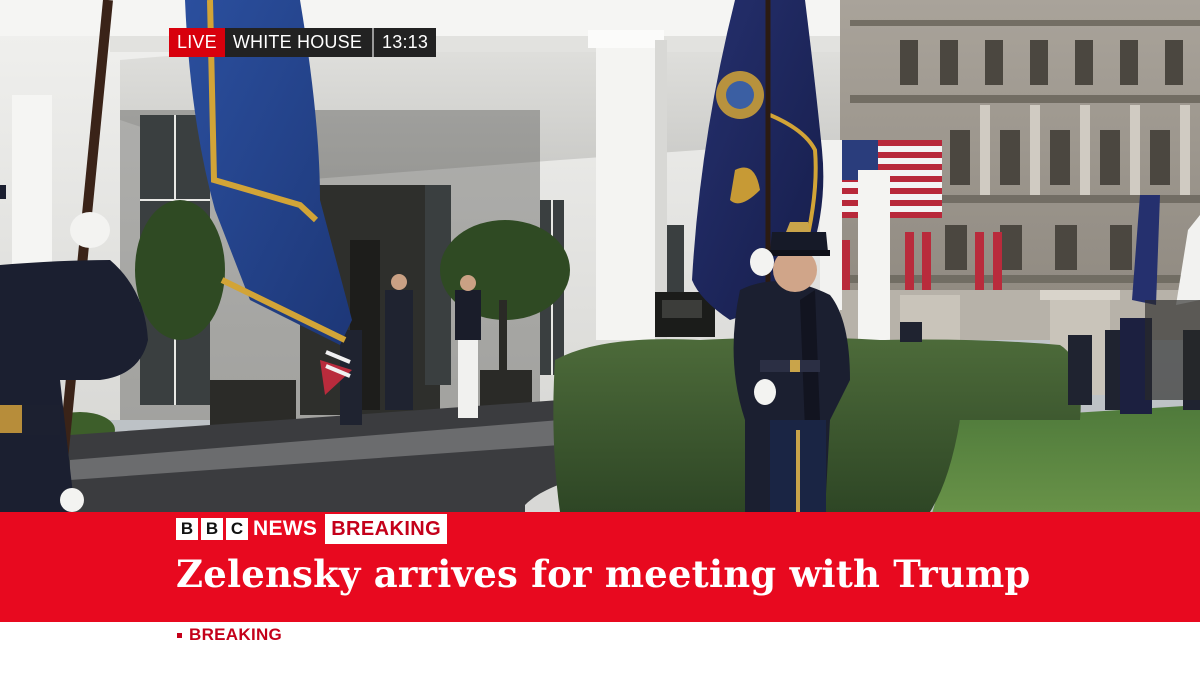  I want to click on clock-time: 13:13, so click(405, 42).